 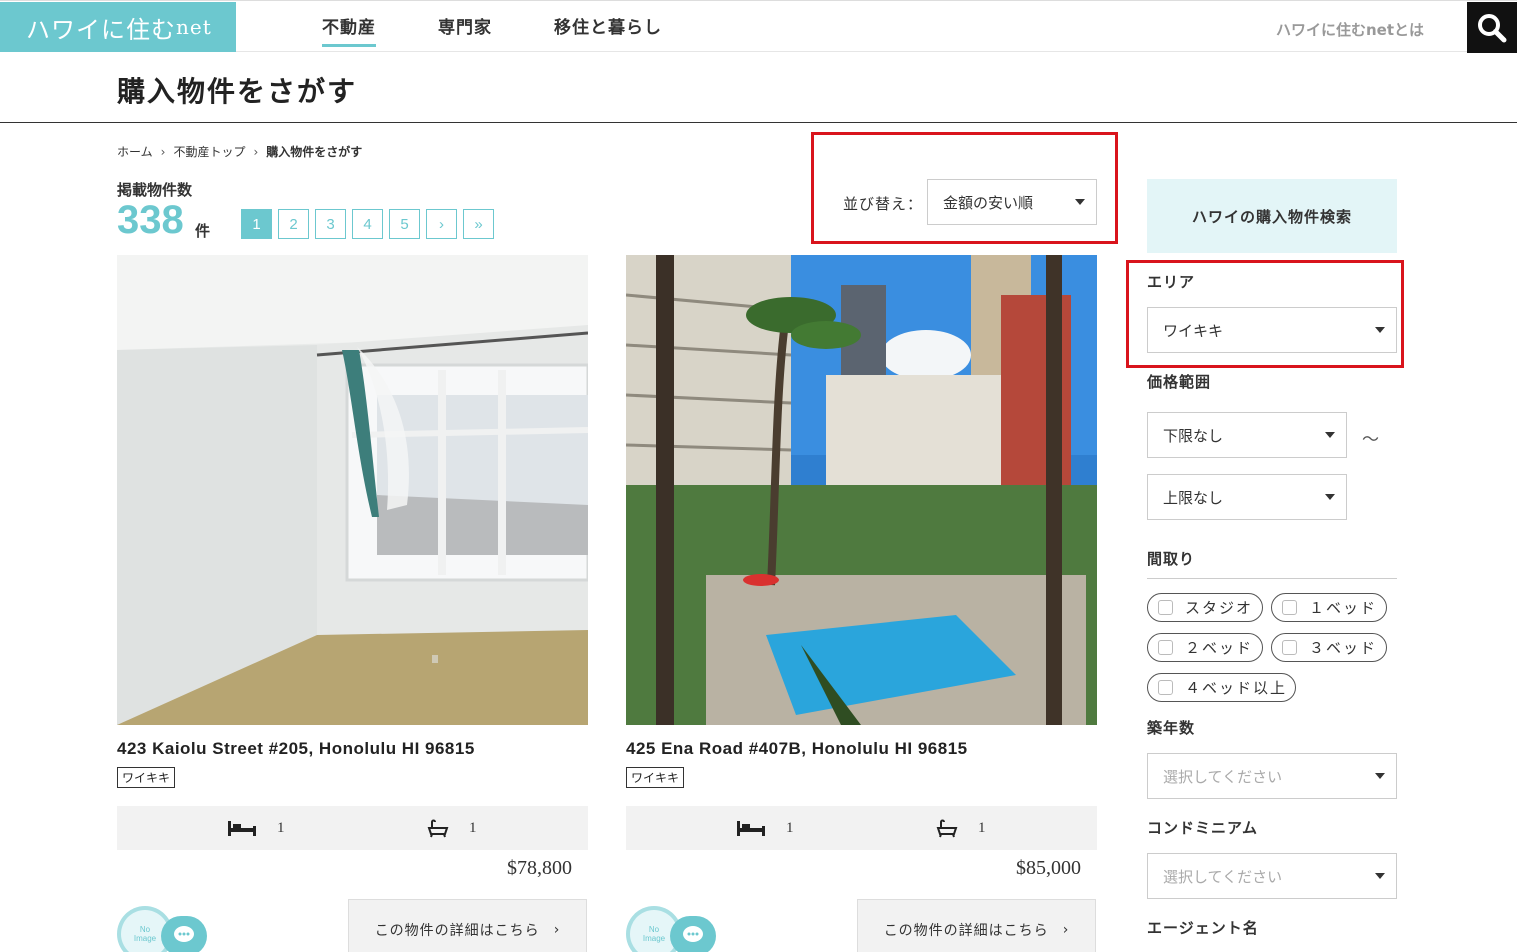 What do you see at coordinates (1205, 607) in the screenshot?
I see `layout-option-studio: スタジオ` at bounding box center [1205, 607].